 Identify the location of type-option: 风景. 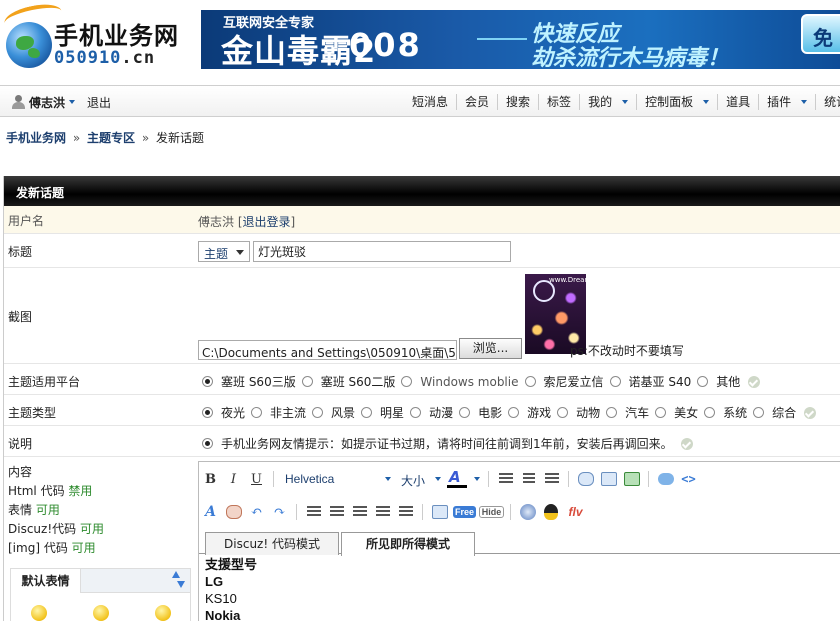
(333, 412).